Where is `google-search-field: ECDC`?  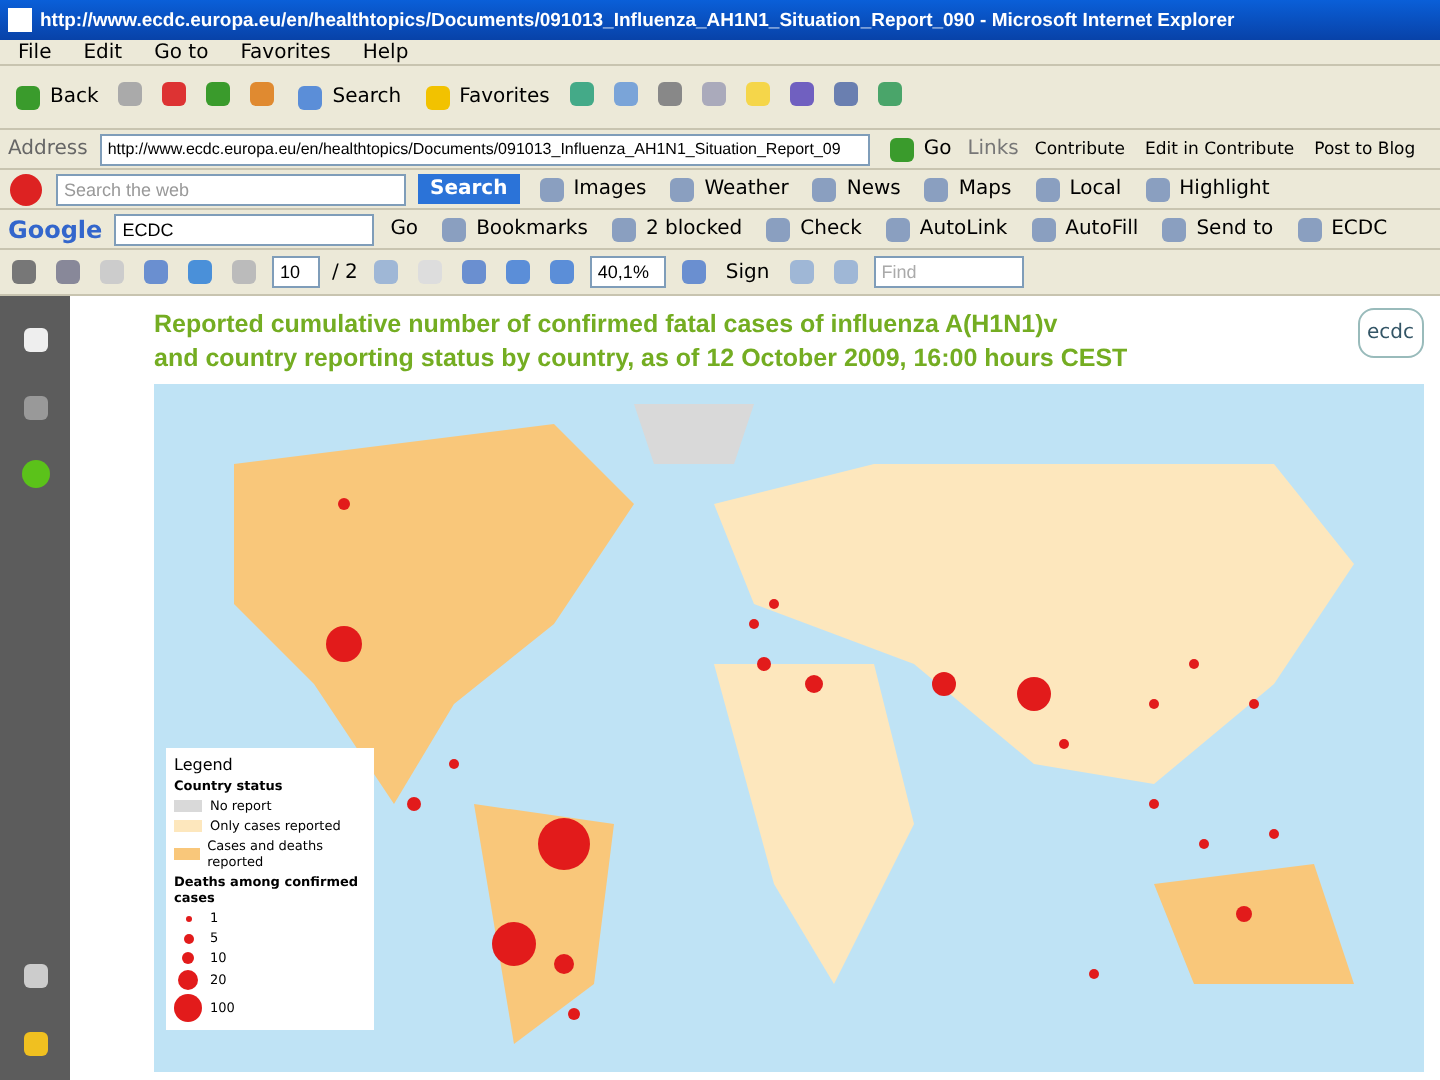
google-search-field: ECDC is located at coordinates (244, 229).